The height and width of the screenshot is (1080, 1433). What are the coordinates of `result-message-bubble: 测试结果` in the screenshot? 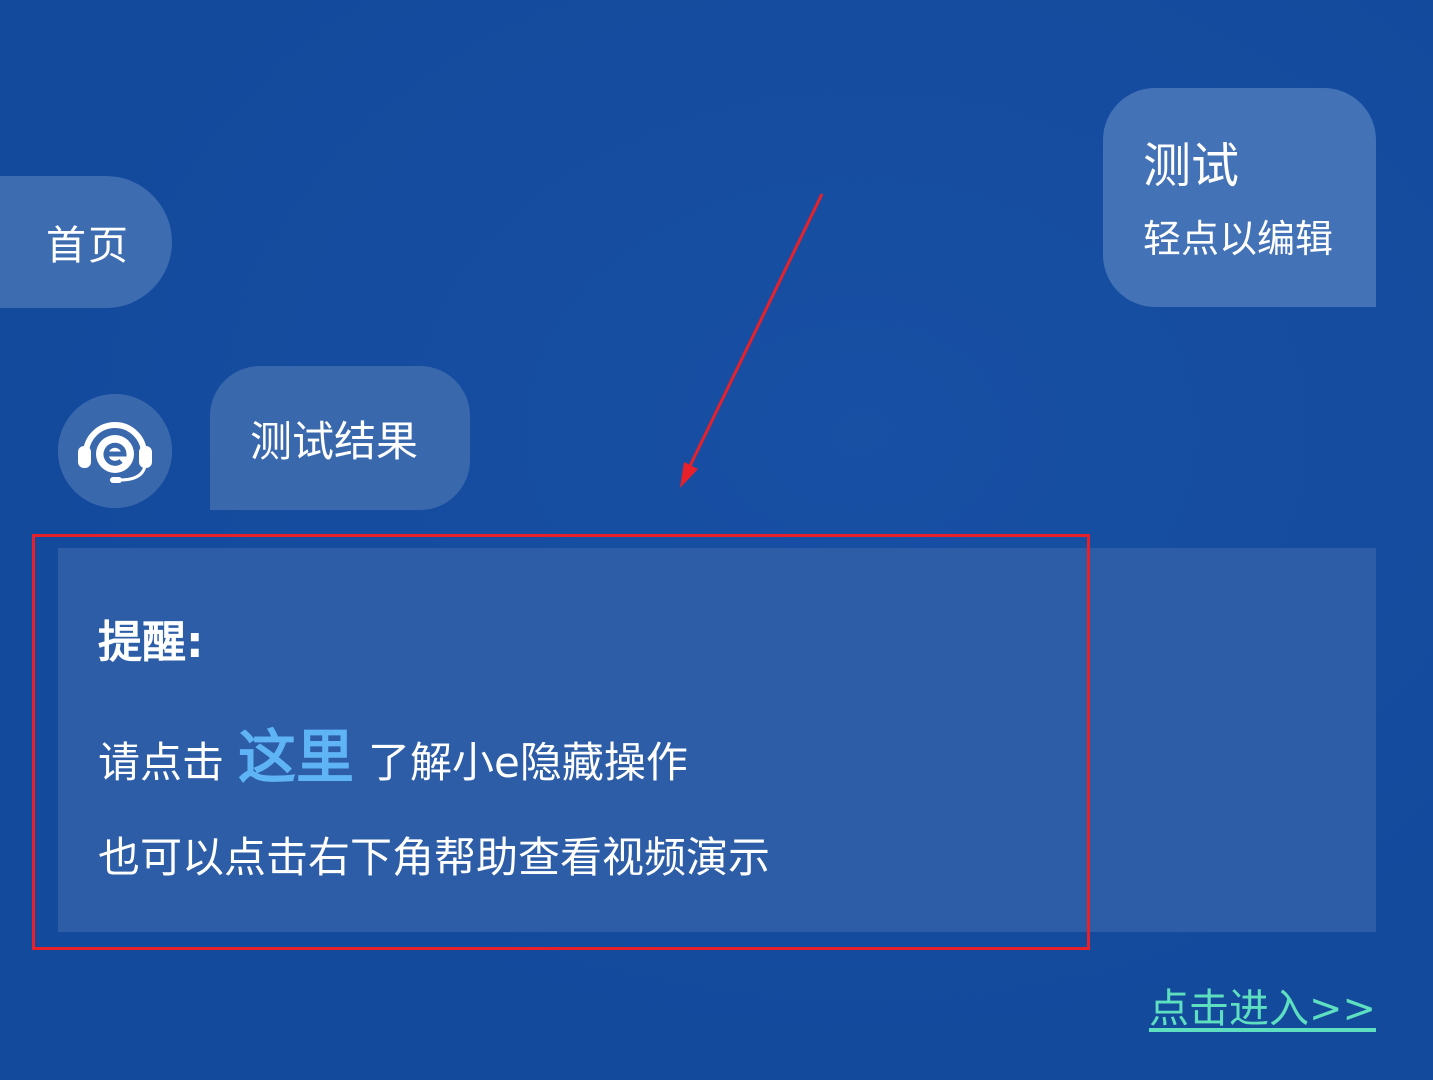 It's located at (340, 438).